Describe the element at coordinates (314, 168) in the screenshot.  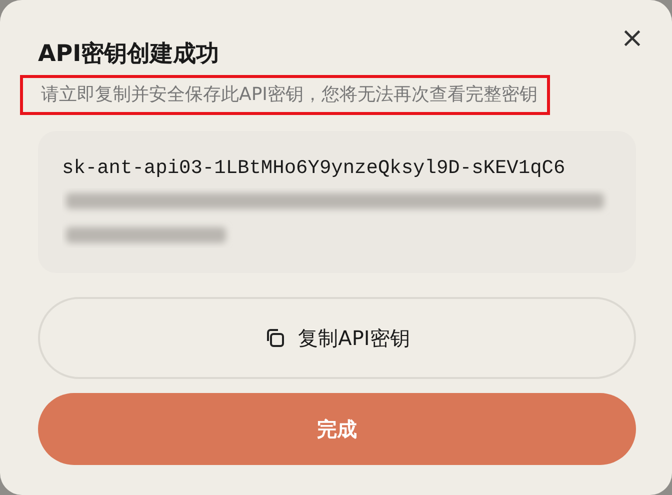
I see `api-key-text: sk-ant-api03-1LBtMHo6Y9ynzeQksyl9D-sKEV1qC6` at that location.